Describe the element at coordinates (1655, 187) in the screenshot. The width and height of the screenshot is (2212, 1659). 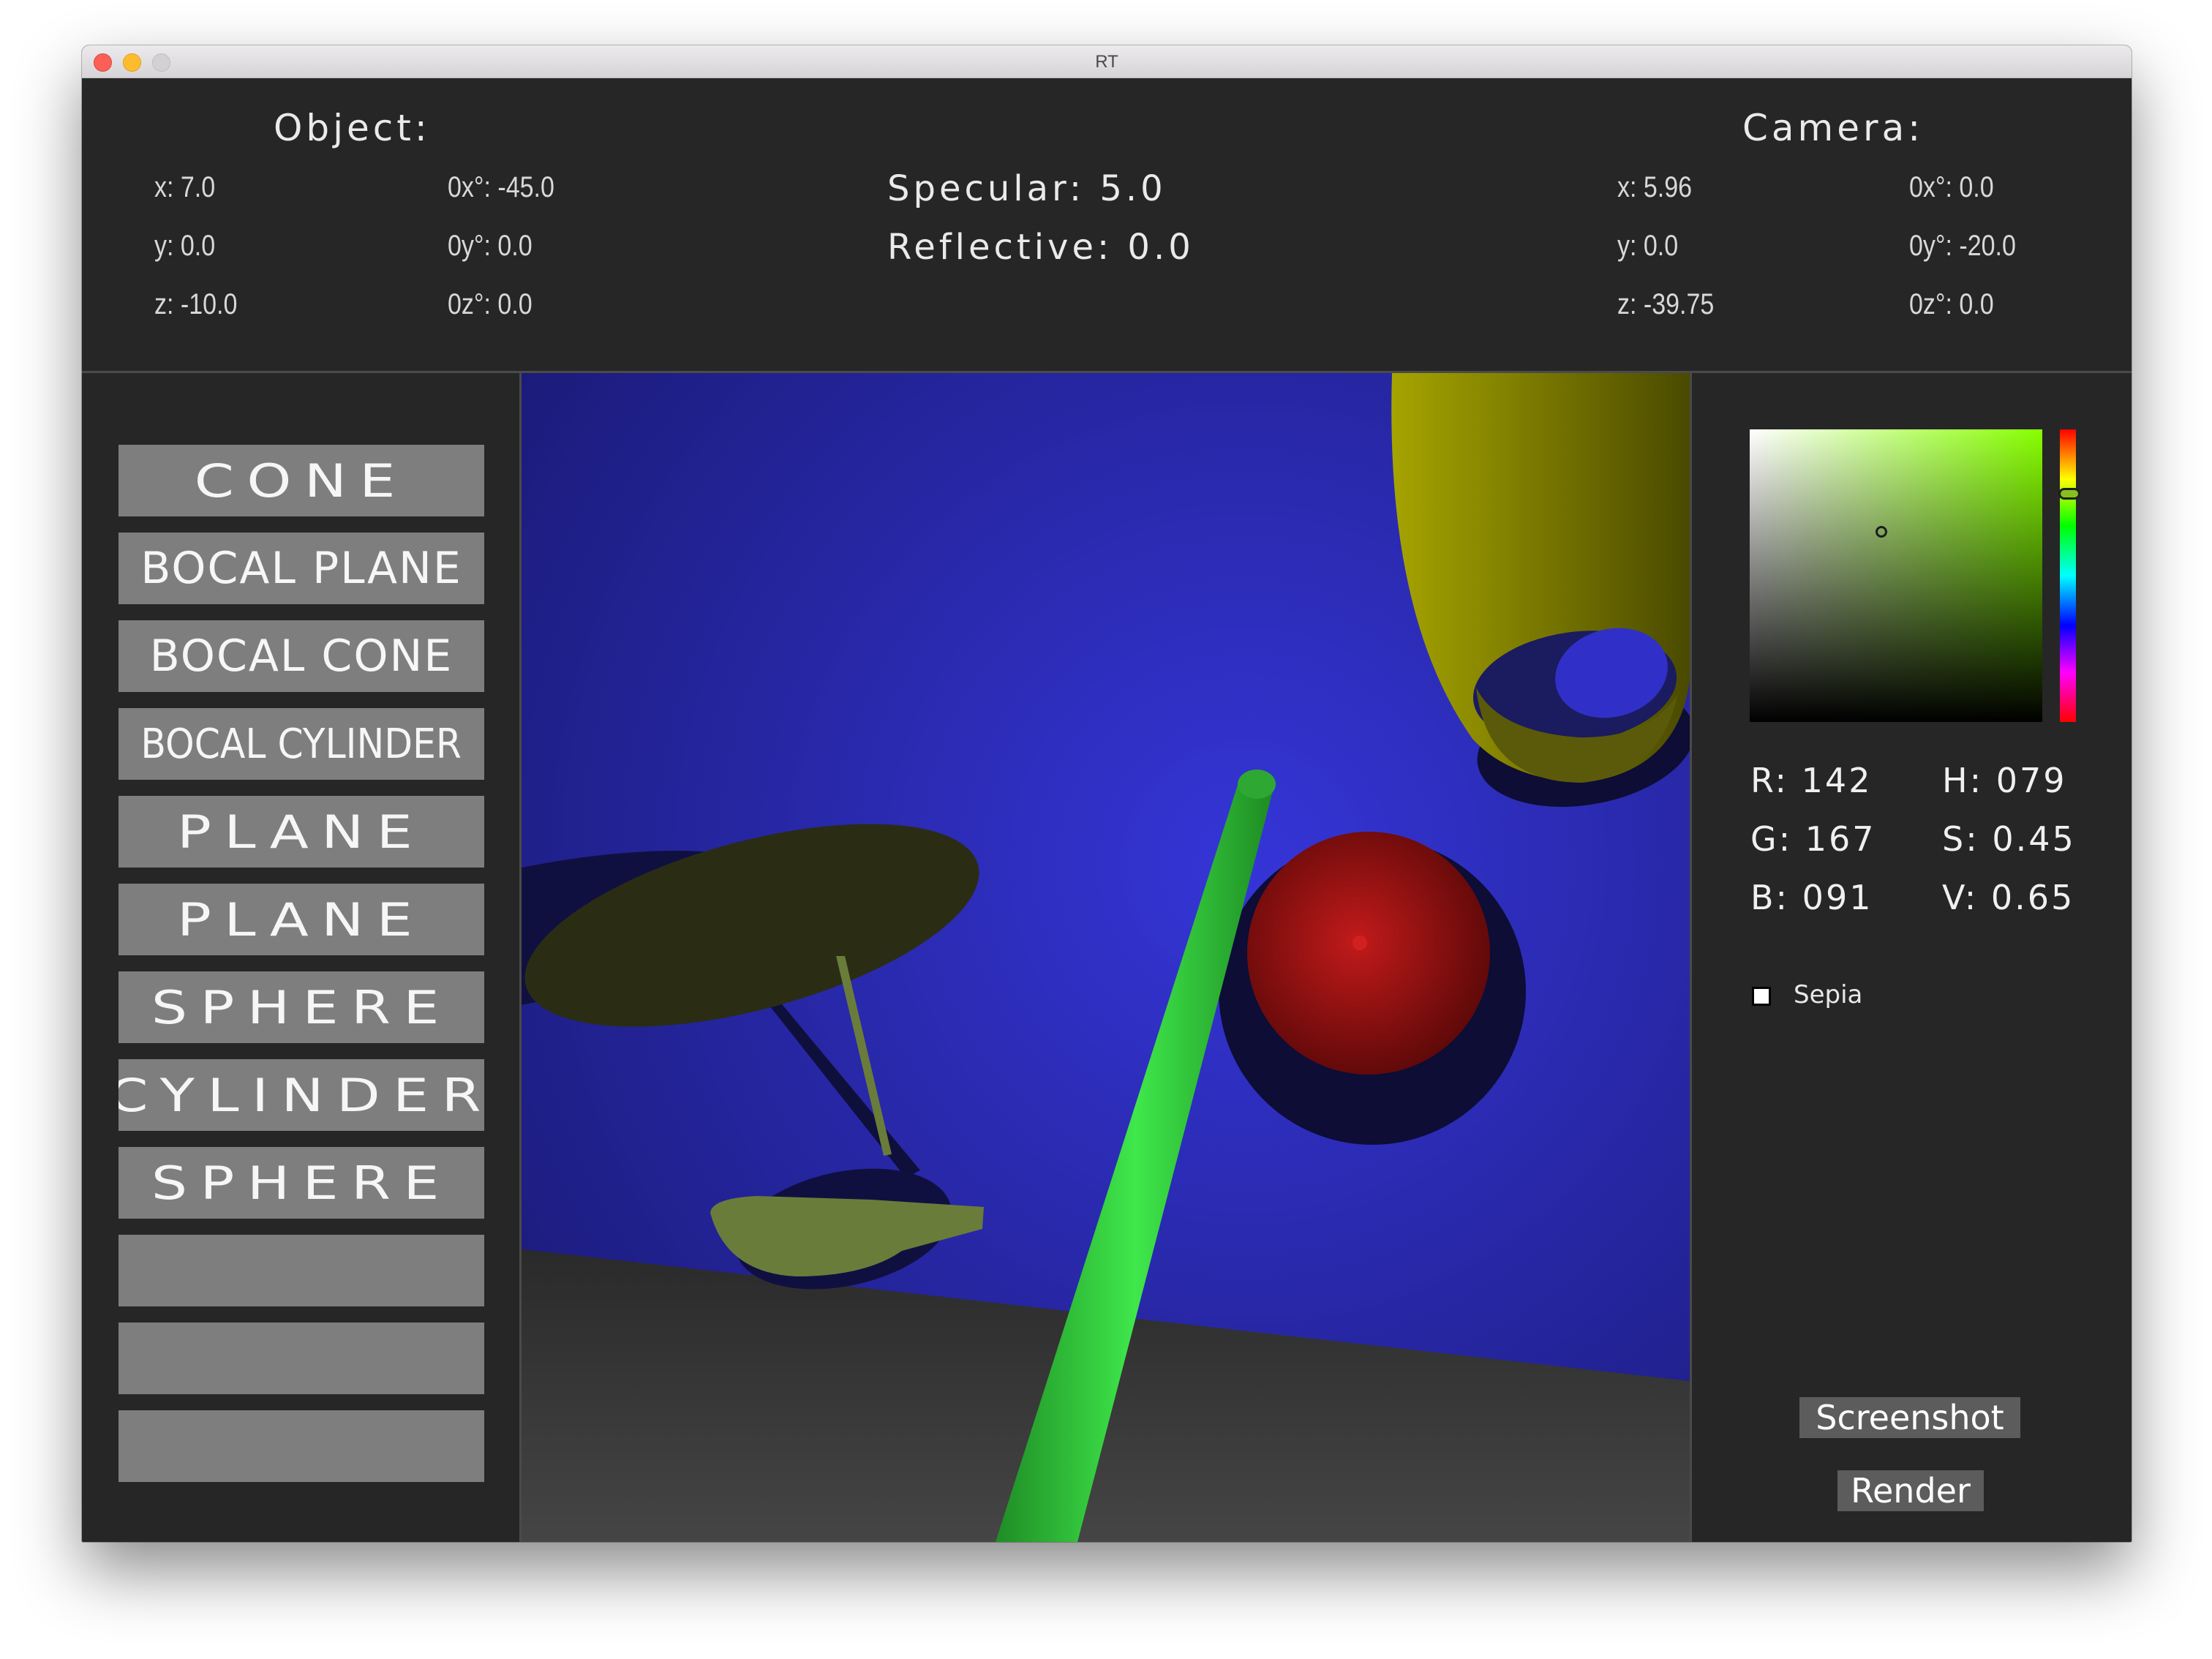
I see `camera-x: x: 5.96` at that location.